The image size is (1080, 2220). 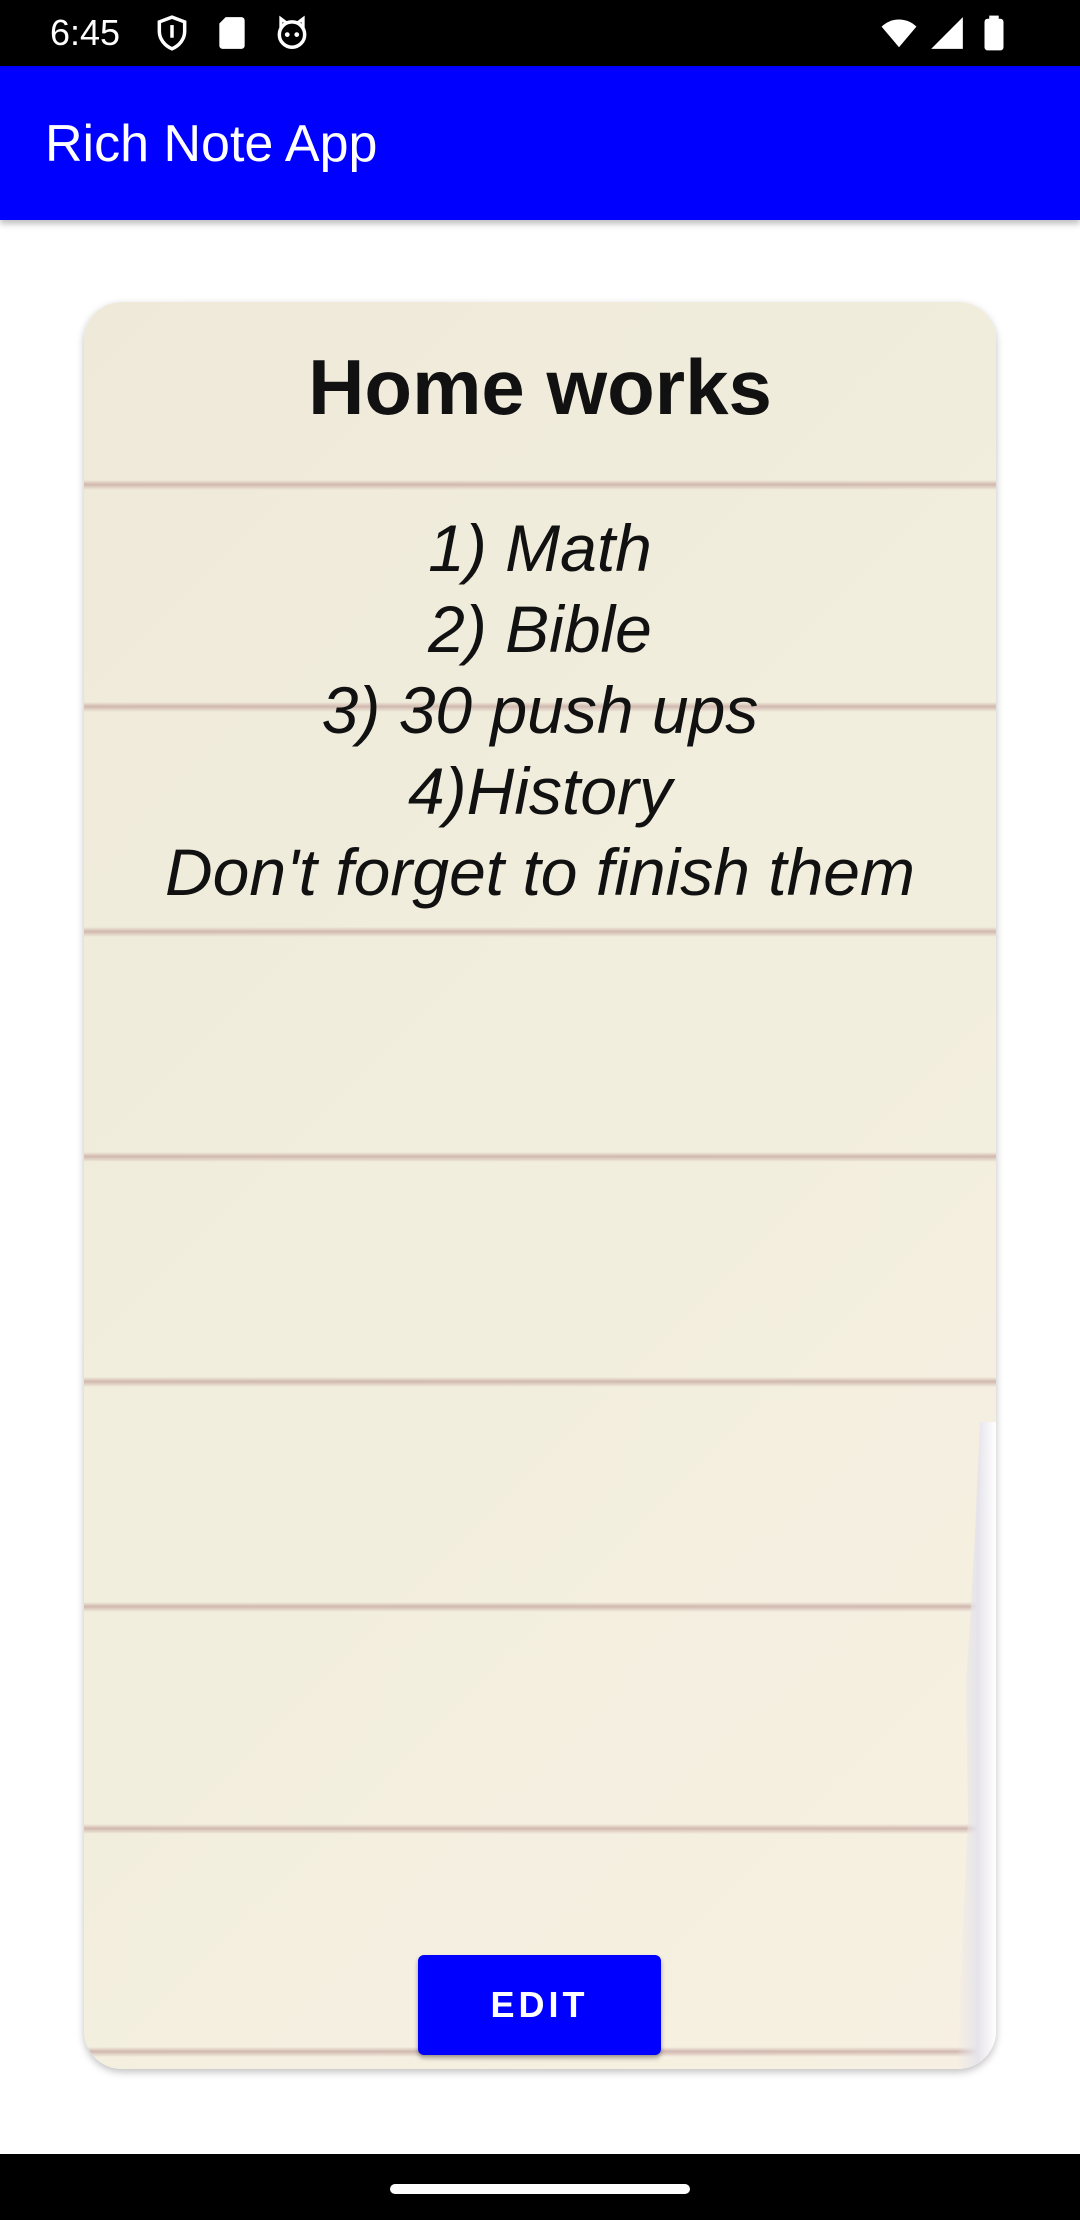 What do you see at coordinates (540, 629) in the screenshot?
I see `note-line: 2) Bible` at bounding box center [540, 629].